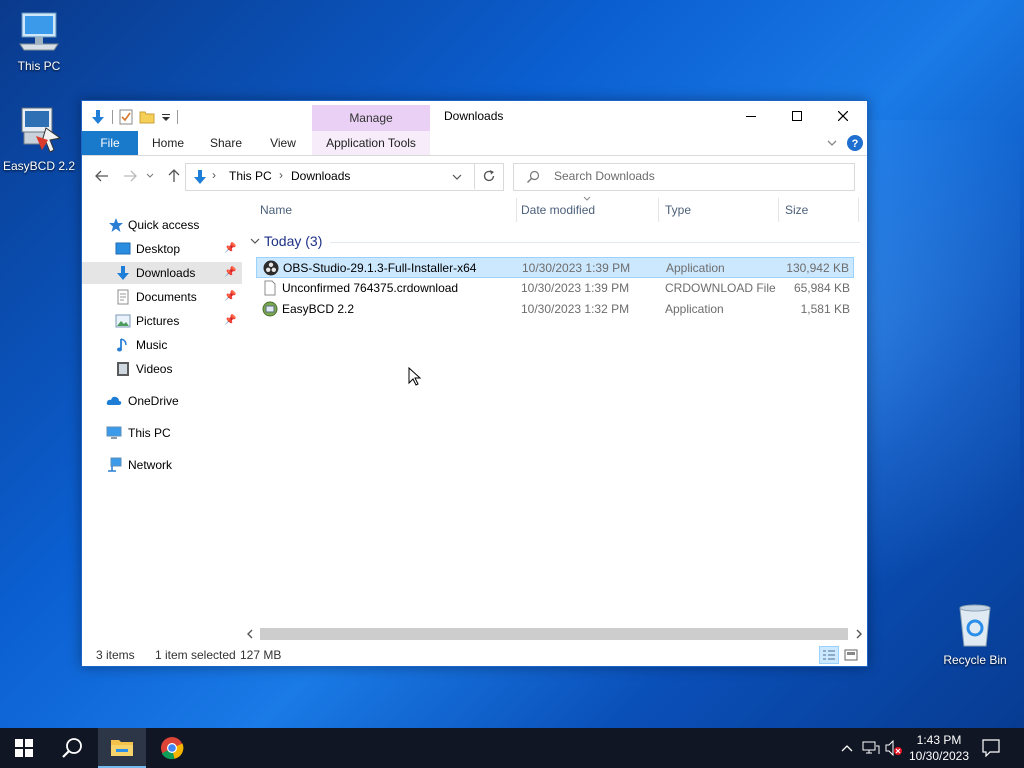 The width and height of the screenshot is (1024, 768). What do you see at coordinates (24, 748) in the screenshot?
I see `start-button` at bounding box center [24, 748].